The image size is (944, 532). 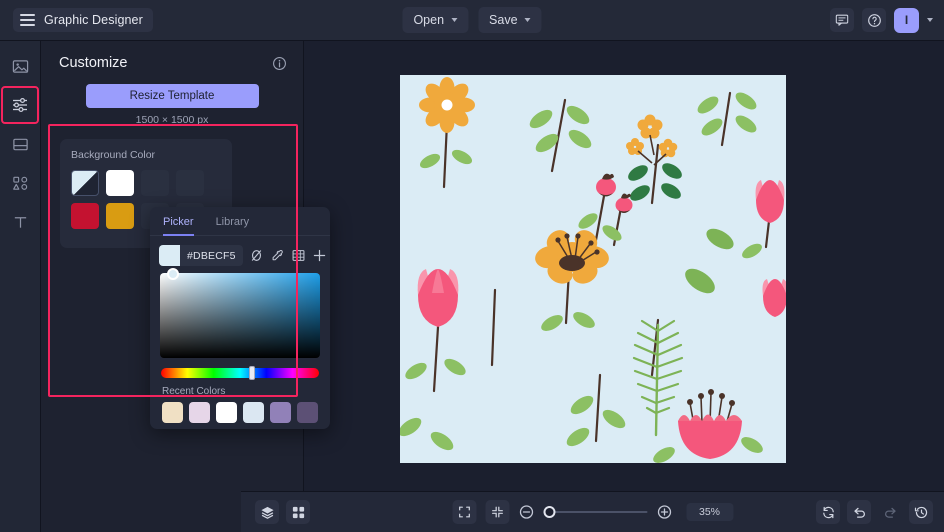 I want to click on history-icon, so click(x=920, y=512).